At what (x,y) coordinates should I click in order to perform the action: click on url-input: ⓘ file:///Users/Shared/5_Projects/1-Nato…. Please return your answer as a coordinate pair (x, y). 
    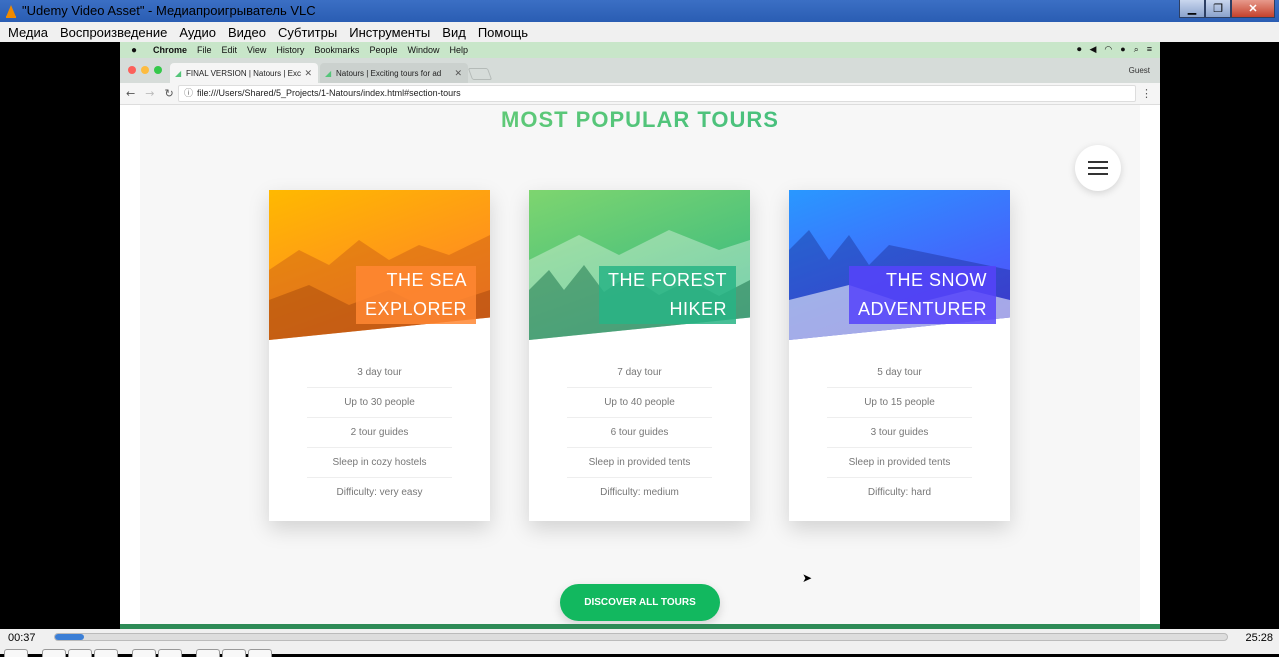
    Looking at the image, I should click on (657, 93).